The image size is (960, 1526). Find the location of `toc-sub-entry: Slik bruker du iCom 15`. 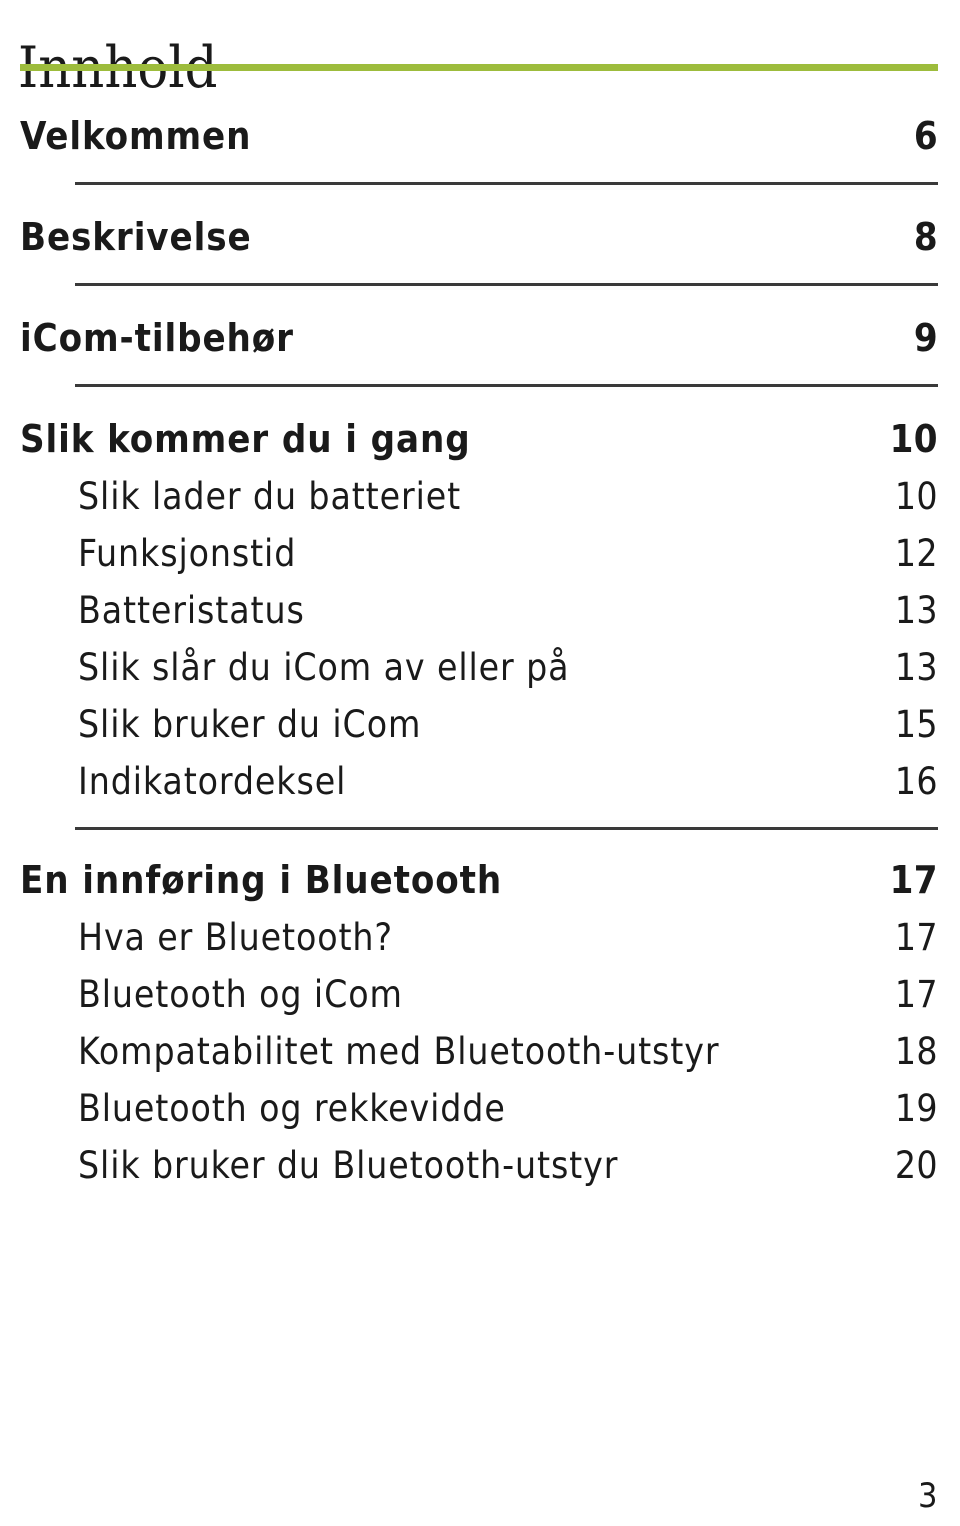

toc-sub-entry: Slik bruker du iCom 15 is located at coordinates (480, 727).